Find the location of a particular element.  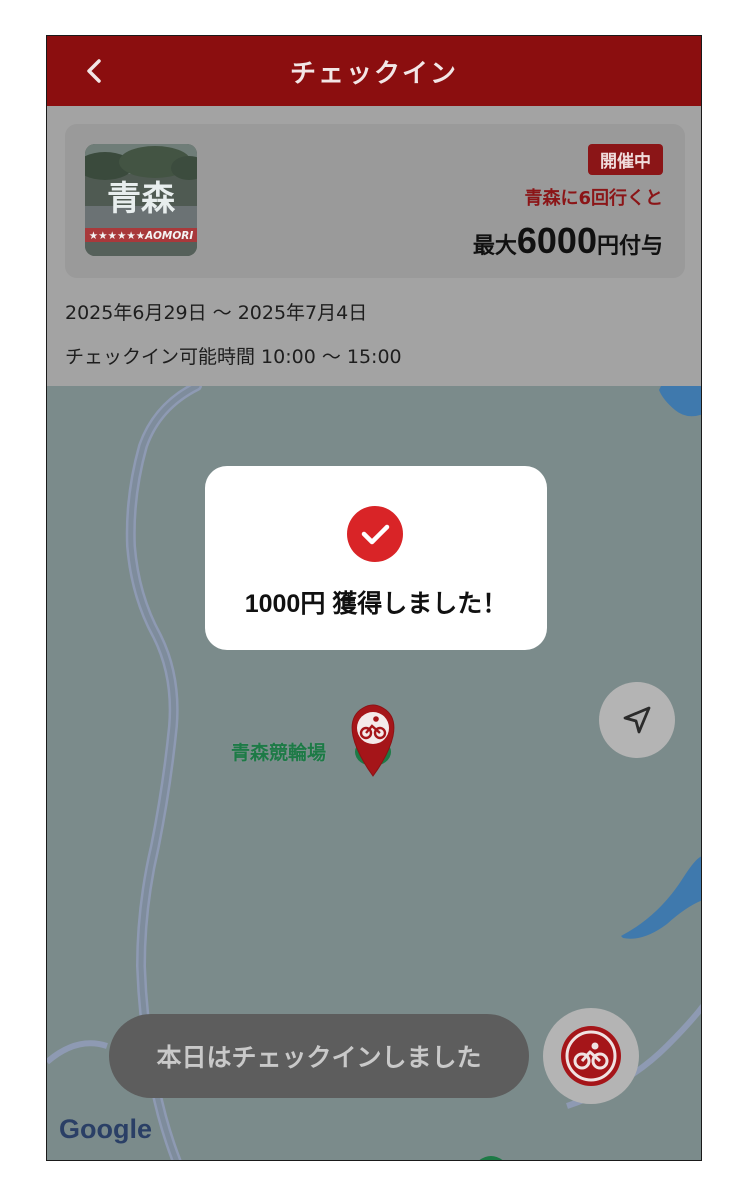

bicycle-pin-icon is located at coordinates (373, 740).